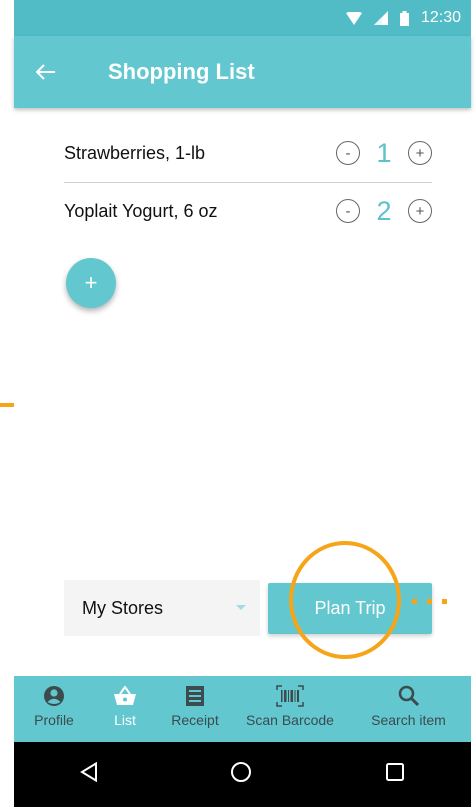  I want to click on receipt-icon, so click(195, 696).